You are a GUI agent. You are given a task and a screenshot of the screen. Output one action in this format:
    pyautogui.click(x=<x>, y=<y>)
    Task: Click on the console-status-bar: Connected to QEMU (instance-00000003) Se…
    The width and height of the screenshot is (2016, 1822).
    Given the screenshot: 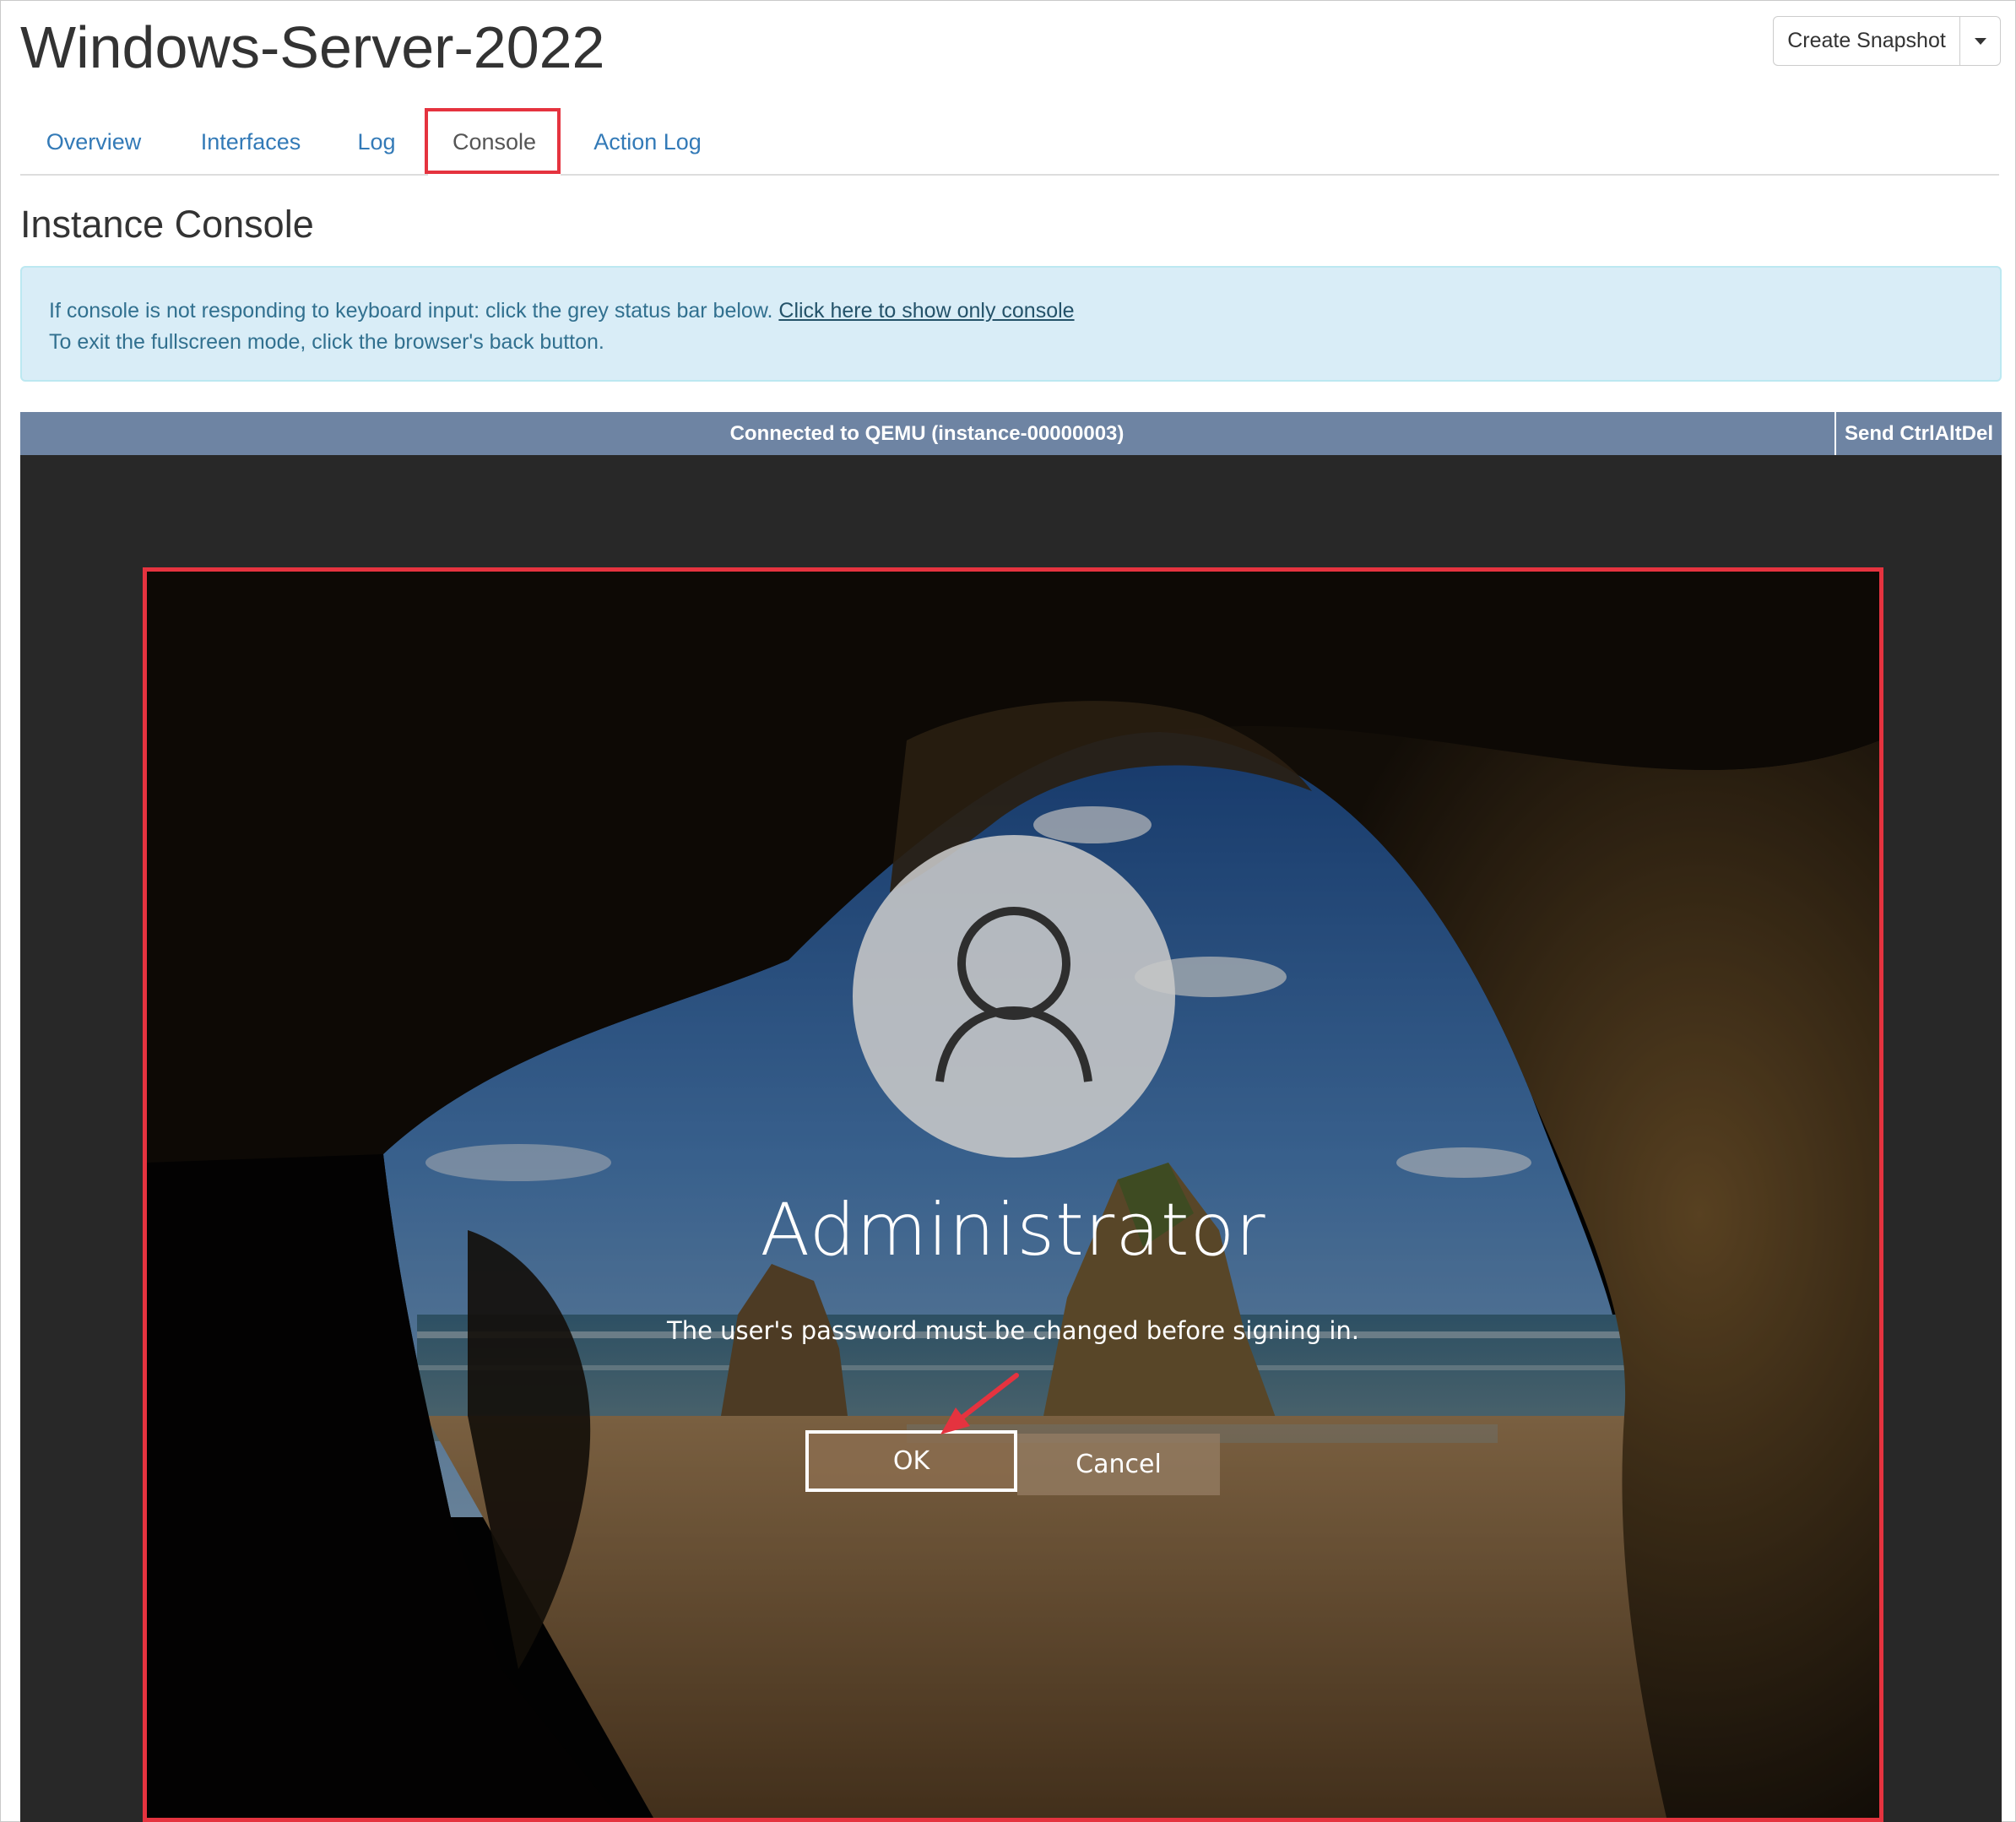 What is the action you would take?
    pyautogui.click(x=1011, y=433)
    